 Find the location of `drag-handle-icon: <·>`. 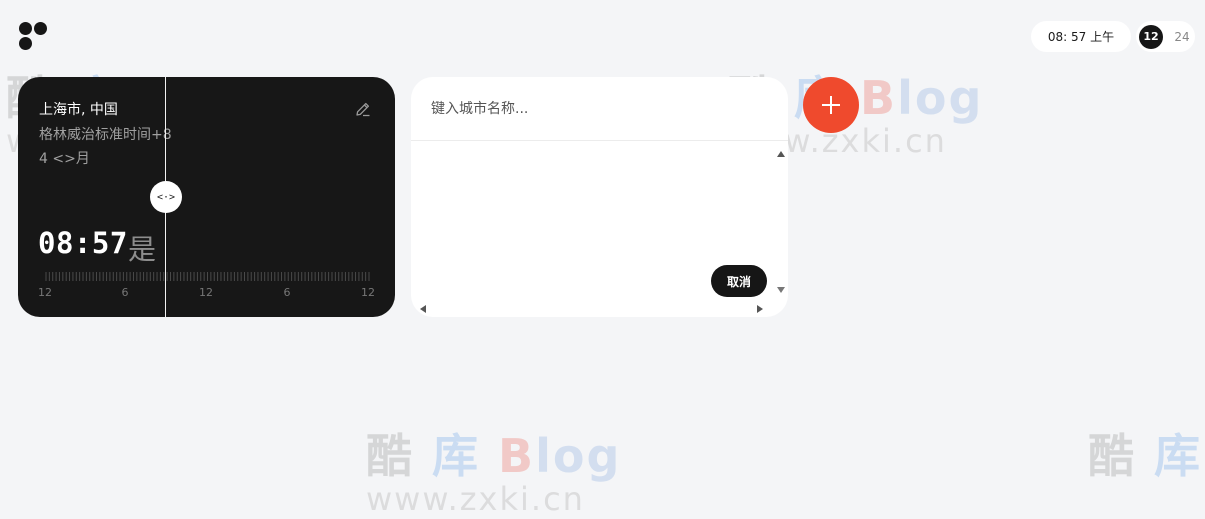

drag-handle-icon: <·> is located at coordinates (166, 197).